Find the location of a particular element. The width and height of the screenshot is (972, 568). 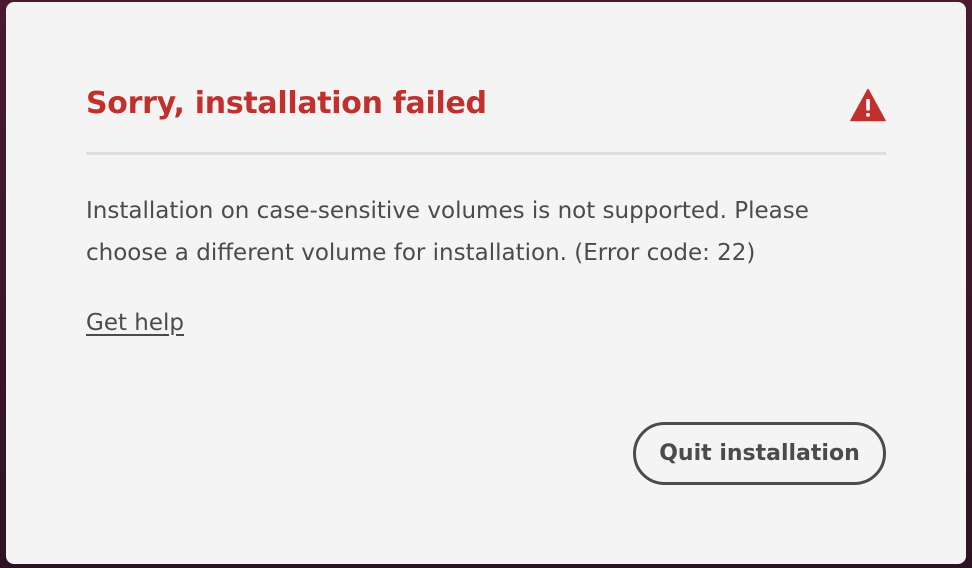

dialog-title: Sorry, installation failed is located at coordinates (286, 103).